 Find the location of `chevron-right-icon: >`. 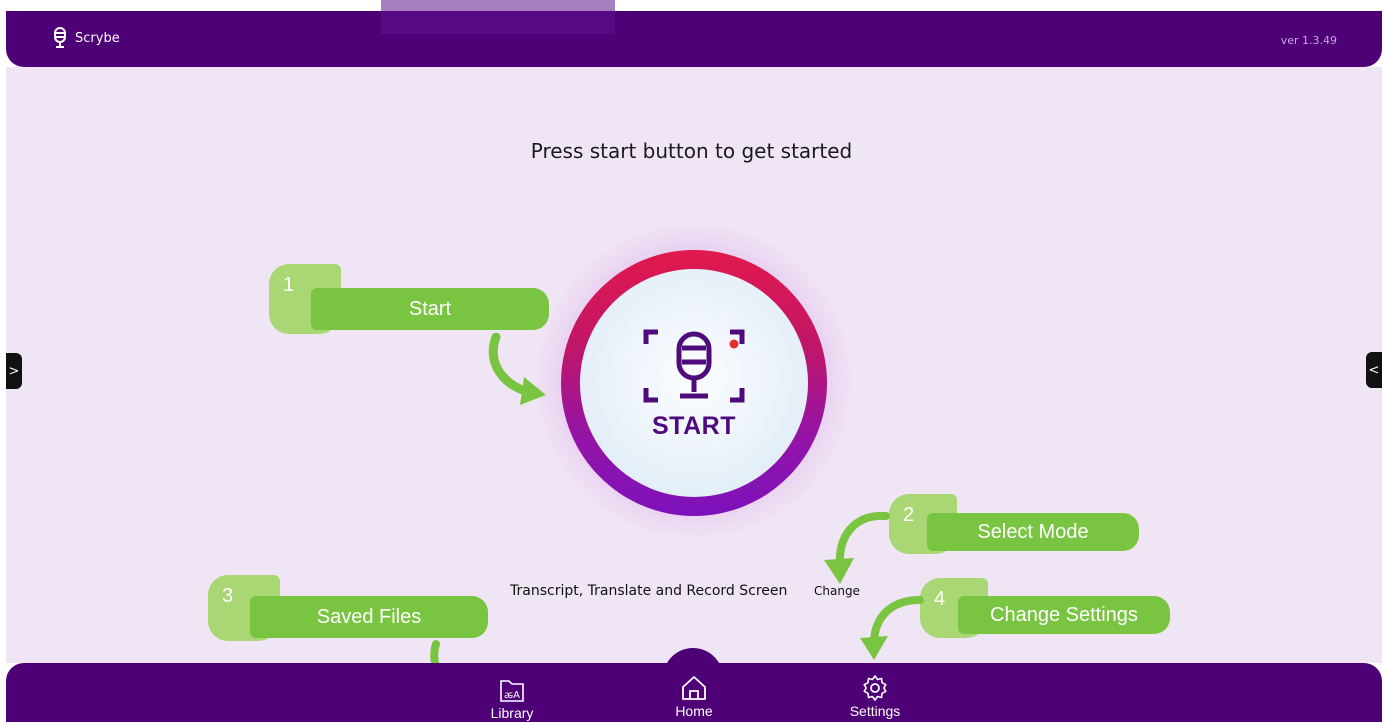

chevron-right-icon: > is located at coordinates (14, 371).